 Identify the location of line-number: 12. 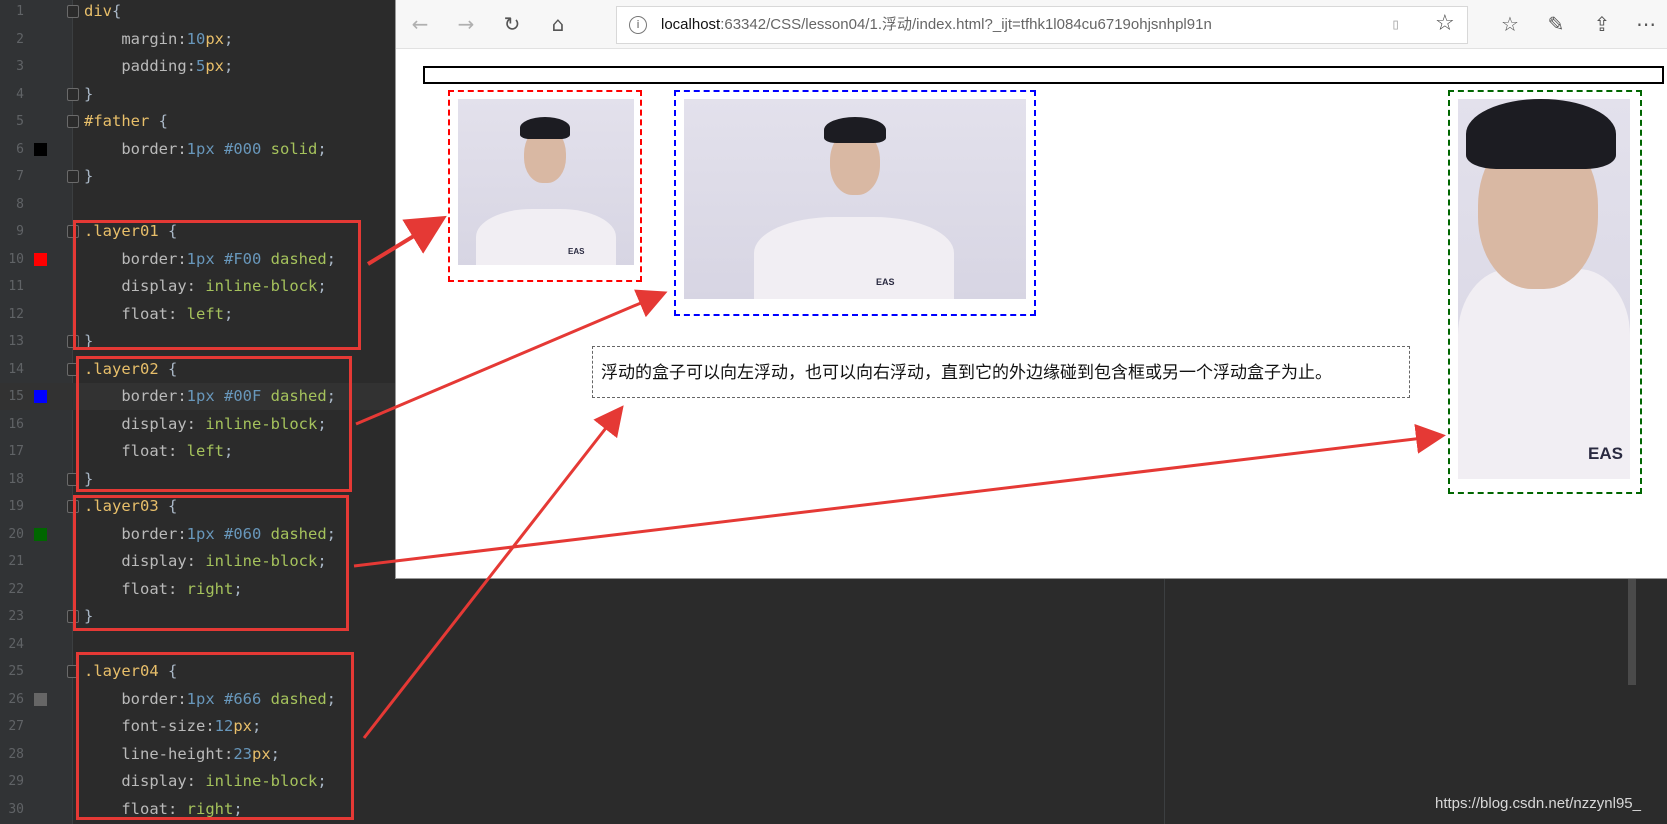
(16, 314).